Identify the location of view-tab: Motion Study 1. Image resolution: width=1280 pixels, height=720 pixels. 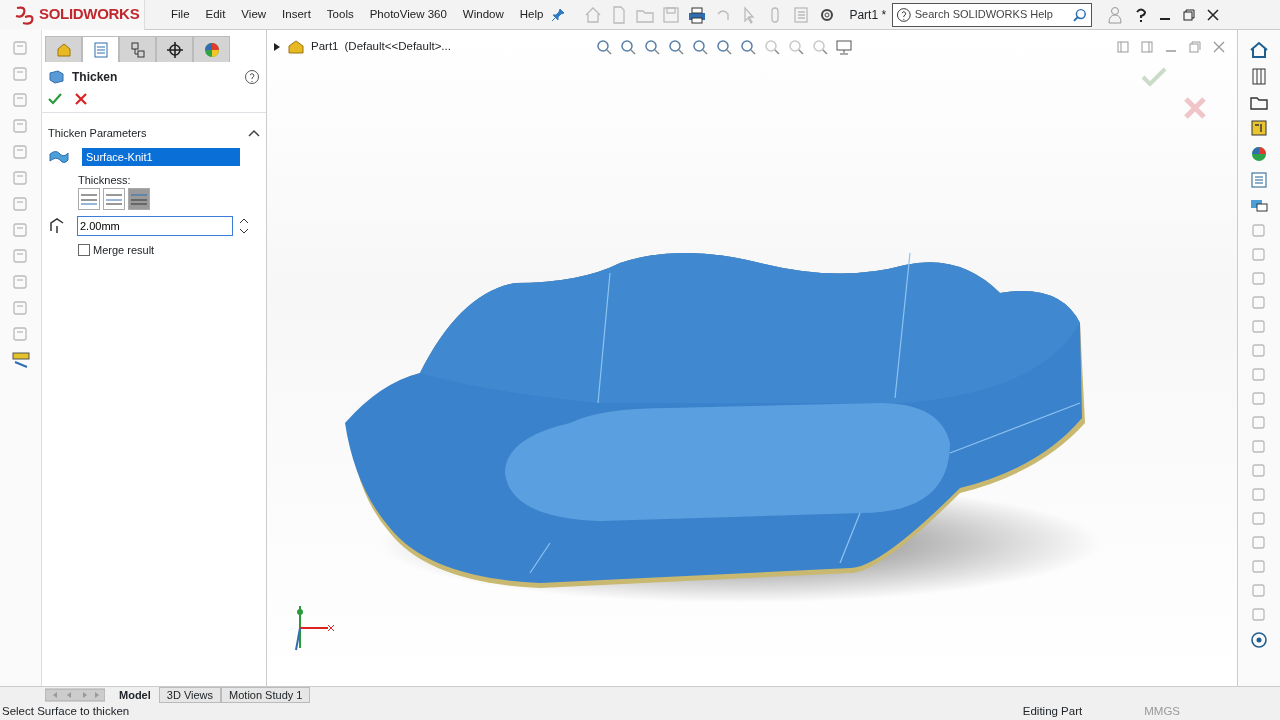
(266, 695).